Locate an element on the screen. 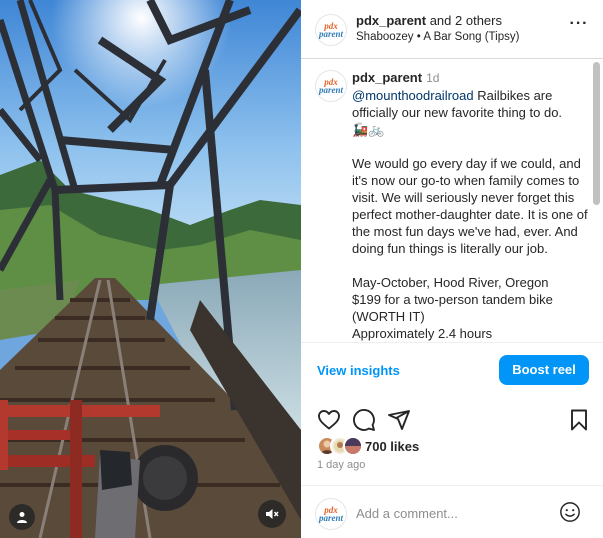  speaker-muted-icon is located at coordinates (272, 514).